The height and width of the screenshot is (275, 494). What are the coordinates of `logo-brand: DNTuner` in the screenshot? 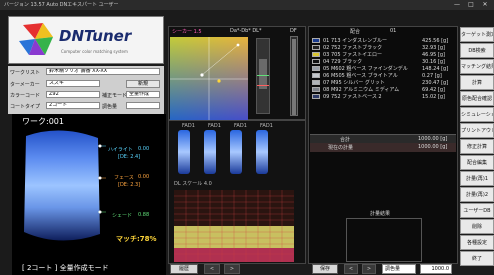 It's located at (95, 36).